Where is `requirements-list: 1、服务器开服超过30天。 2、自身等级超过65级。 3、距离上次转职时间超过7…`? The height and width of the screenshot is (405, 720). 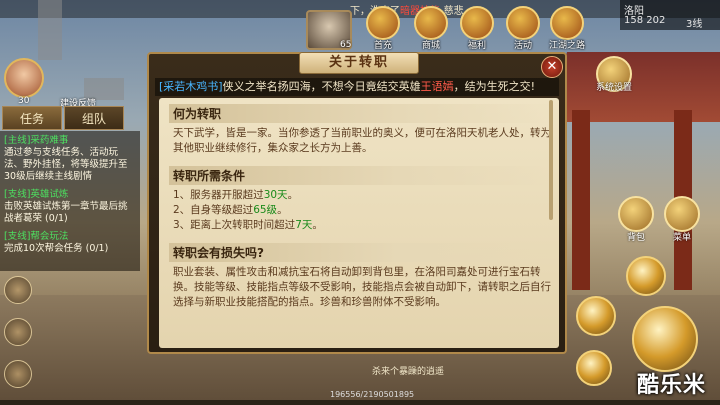 requirements-list: 1、服务器开服超过30天。 2、自身等级超过65级。 3、距离上次转职时间超过7… is located at coordinates (360, 210).